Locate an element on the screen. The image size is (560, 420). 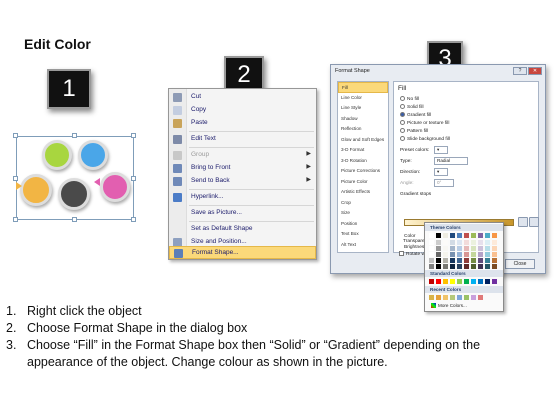
type-dropdown: Radial is located at coordinates (451, 161).